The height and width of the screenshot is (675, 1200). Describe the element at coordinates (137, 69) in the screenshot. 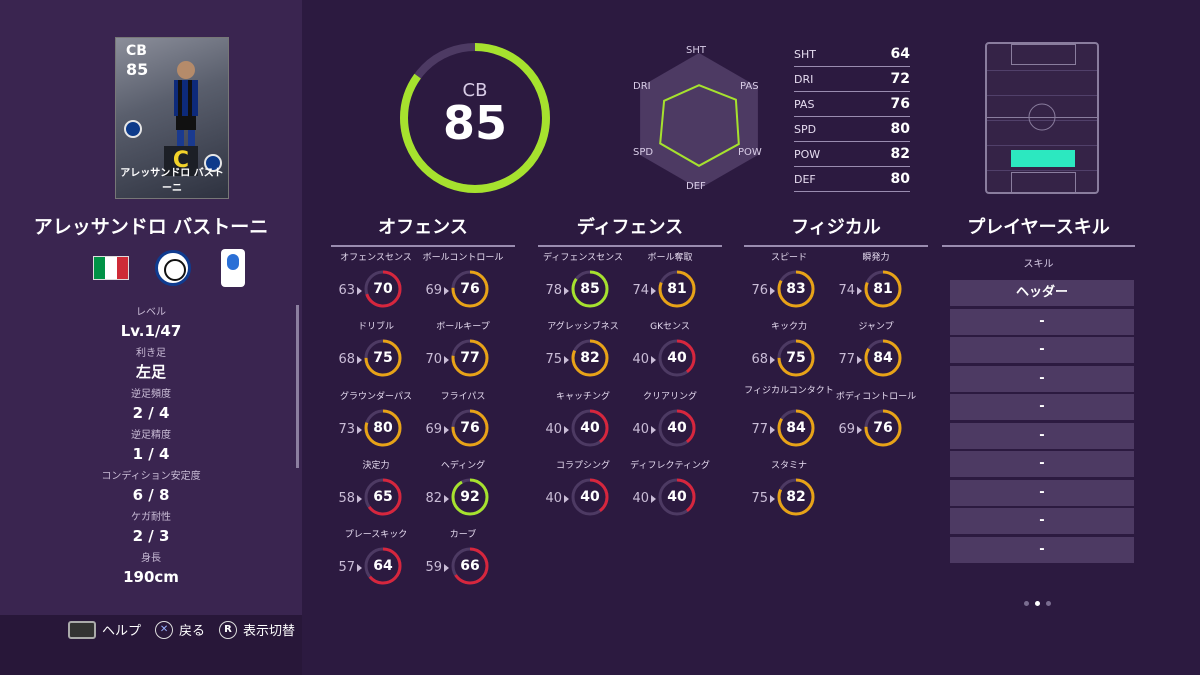

I see `card-rating: 85` at that location.